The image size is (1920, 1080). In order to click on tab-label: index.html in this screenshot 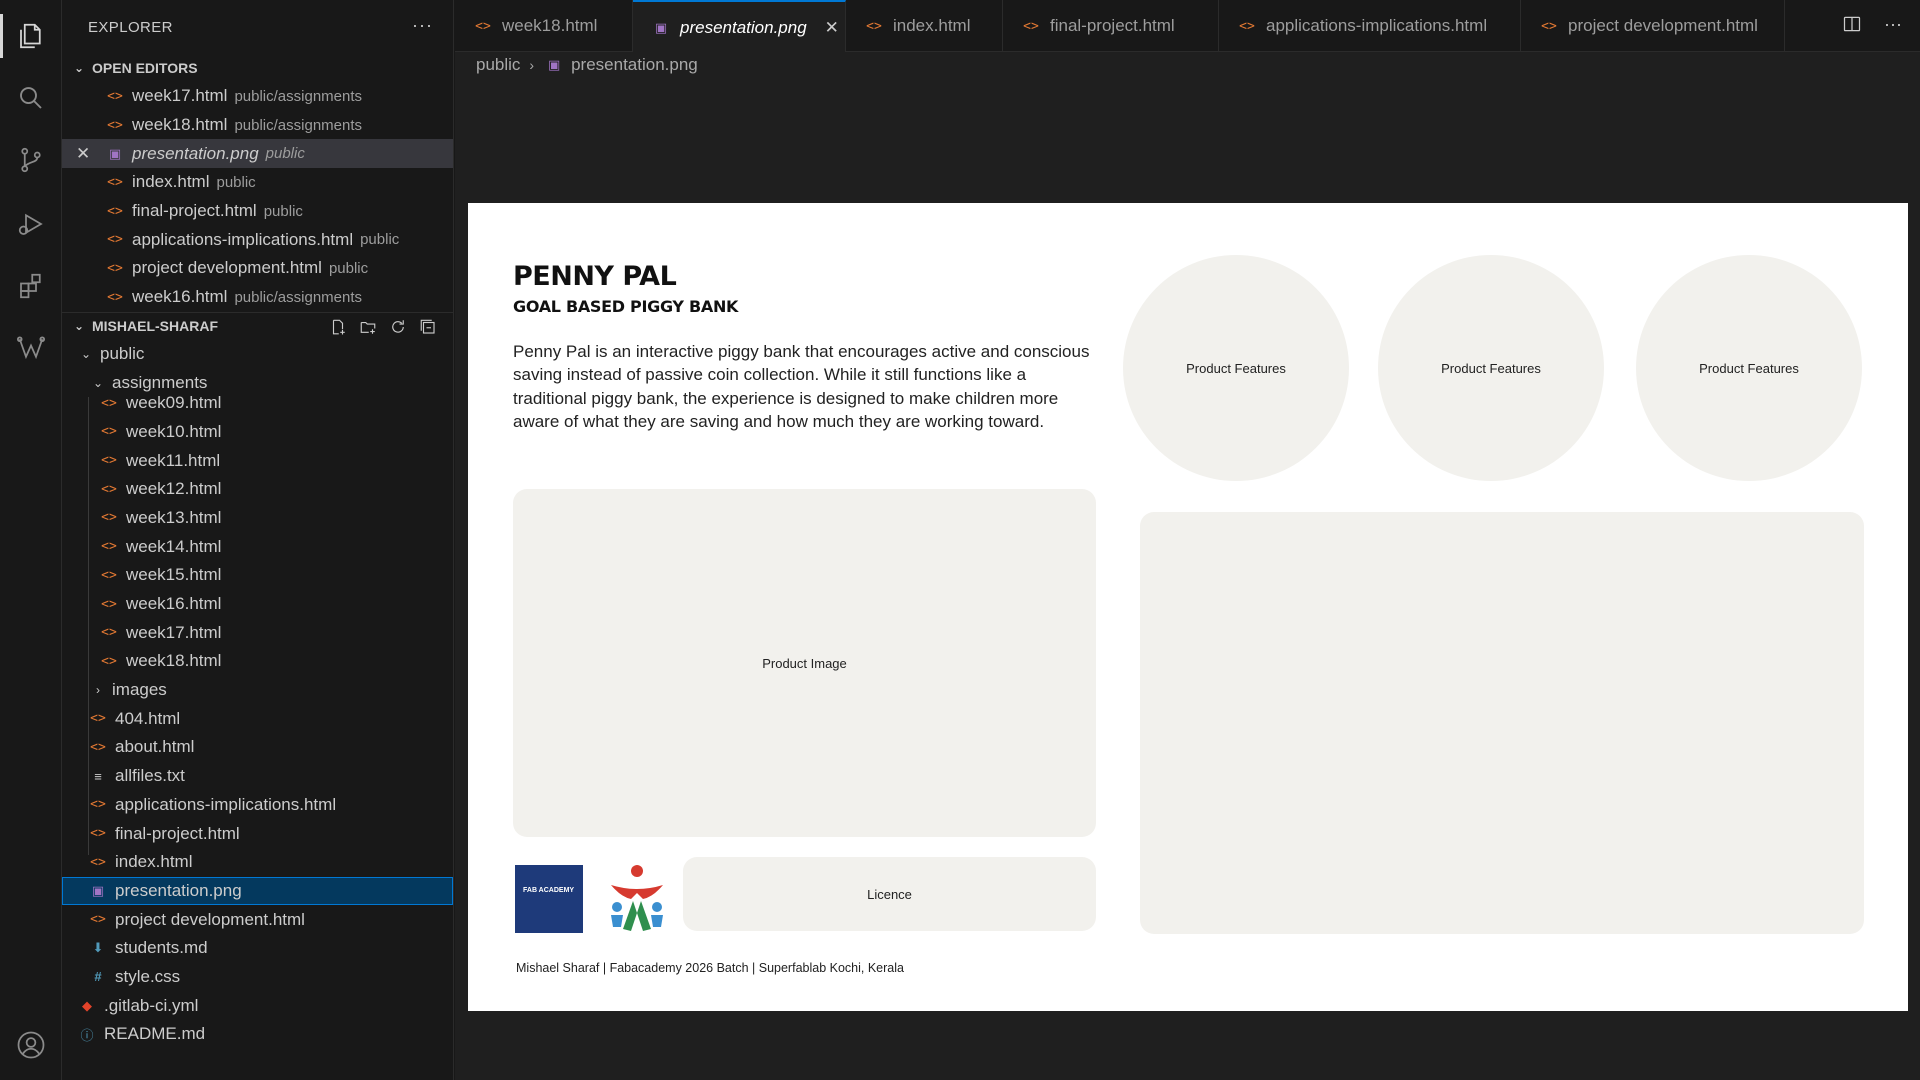, I will do `click(932, 25)`.